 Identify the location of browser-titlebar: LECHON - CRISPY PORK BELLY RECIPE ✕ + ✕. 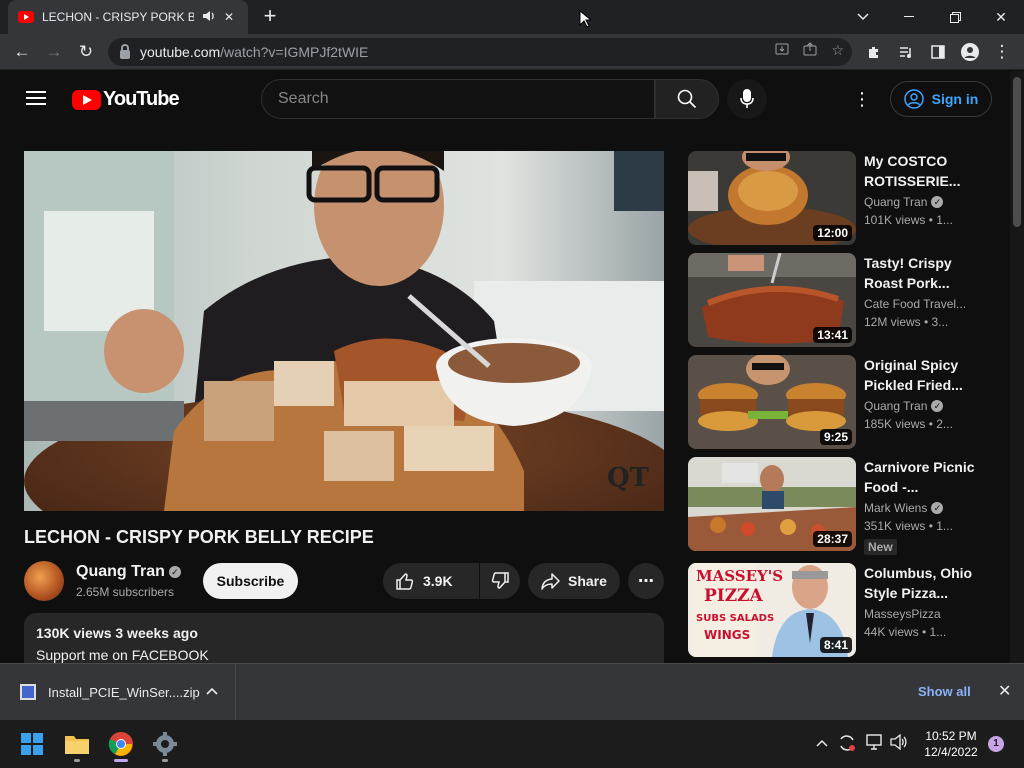
(512, 17).